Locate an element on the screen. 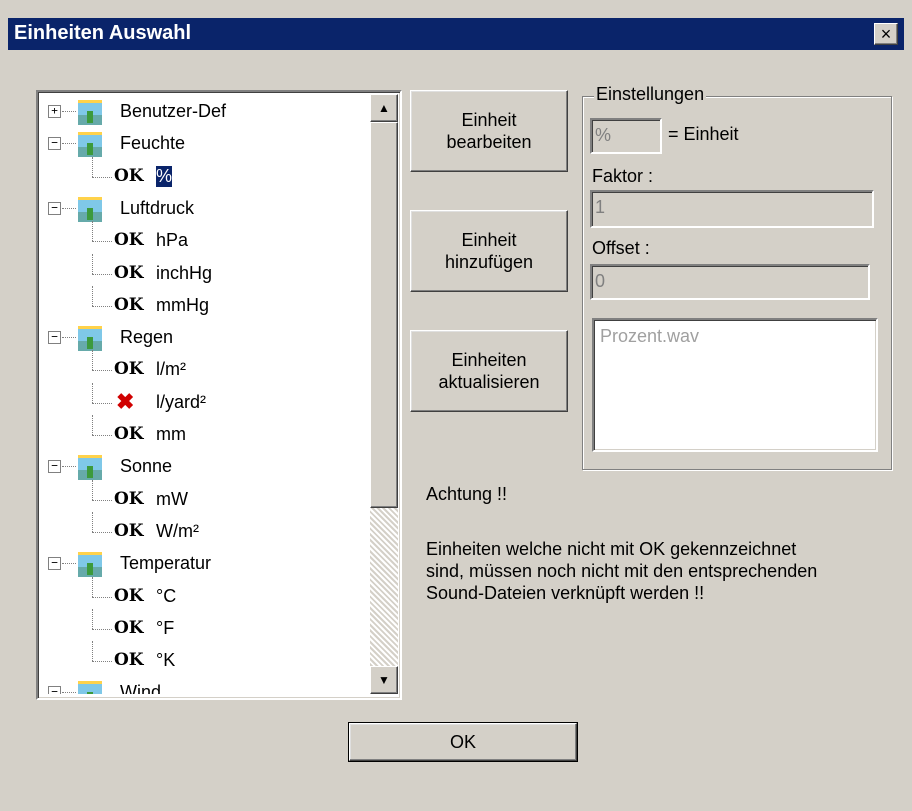  edit-unit-button: Einheit bearbeiten is located at coordinates (489, 131).